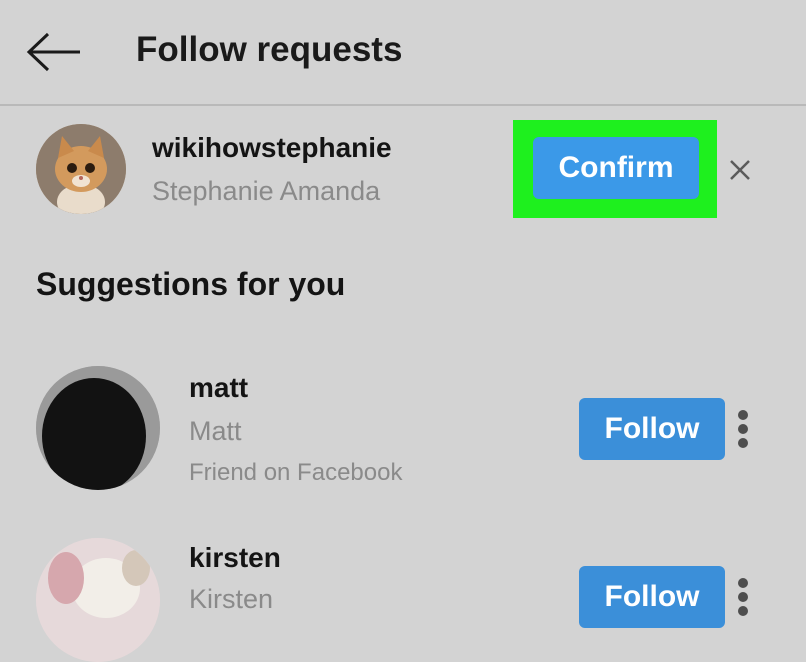 This screenshot has height=662, width=806. I want to click on kitten-photo, so click(81, 169).